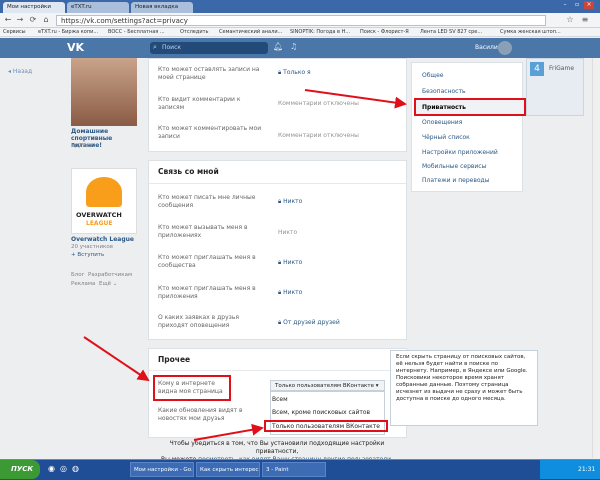 This screenshot has height=480, width=600. I want to click on taskbar-item: 3 - Paint, so click(294, 469).